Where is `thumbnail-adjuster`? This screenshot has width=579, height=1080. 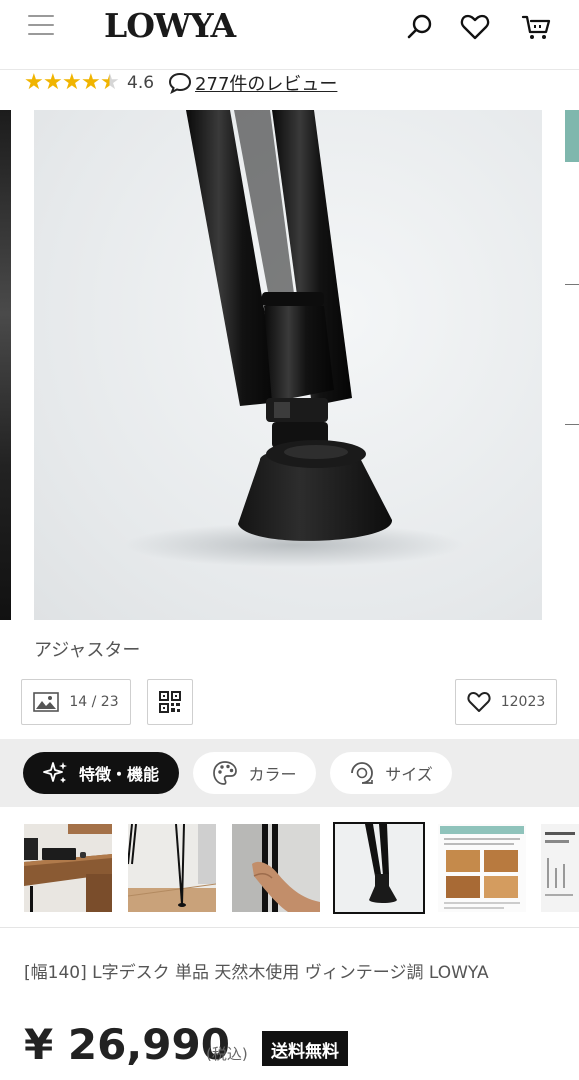 thumbnail-adjuster is located at coordinates (379, 868).